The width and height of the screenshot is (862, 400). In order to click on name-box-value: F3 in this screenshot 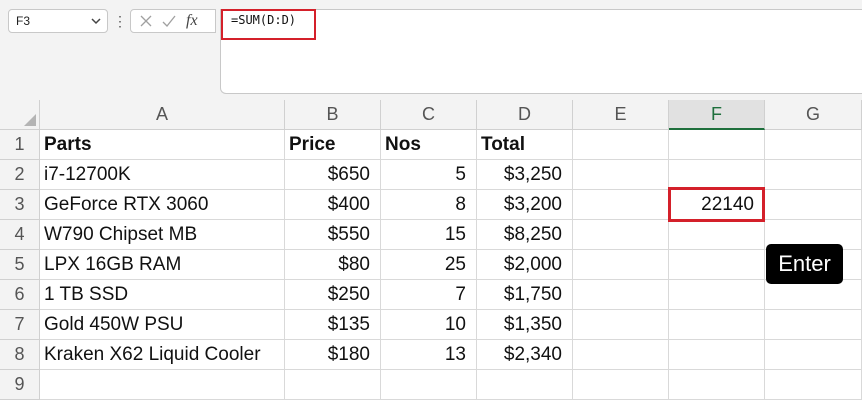, I will do `click(23, 21)`.